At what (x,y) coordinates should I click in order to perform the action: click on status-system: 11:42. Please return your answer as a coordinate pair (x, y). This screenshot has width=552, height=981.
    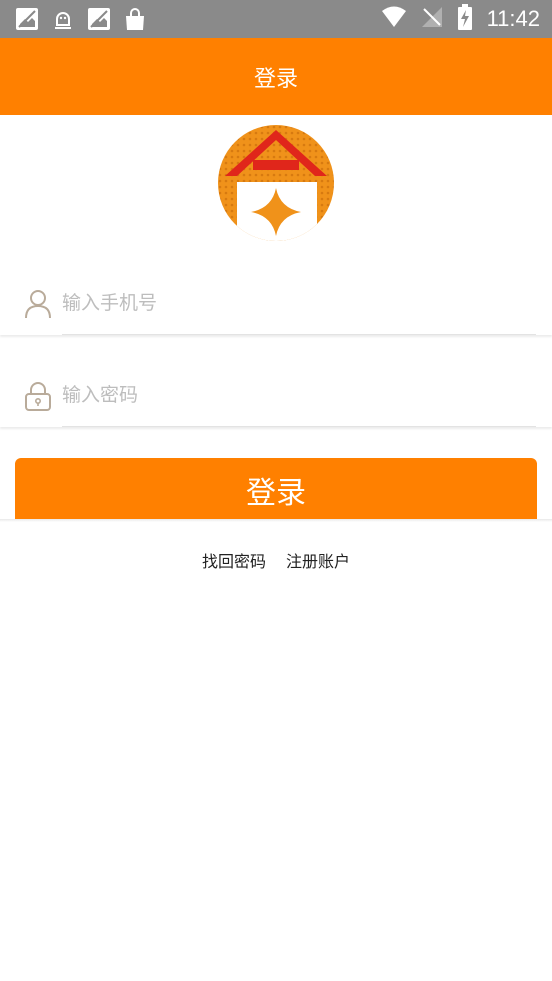
    Looking at the image, I should click on (460, 19).